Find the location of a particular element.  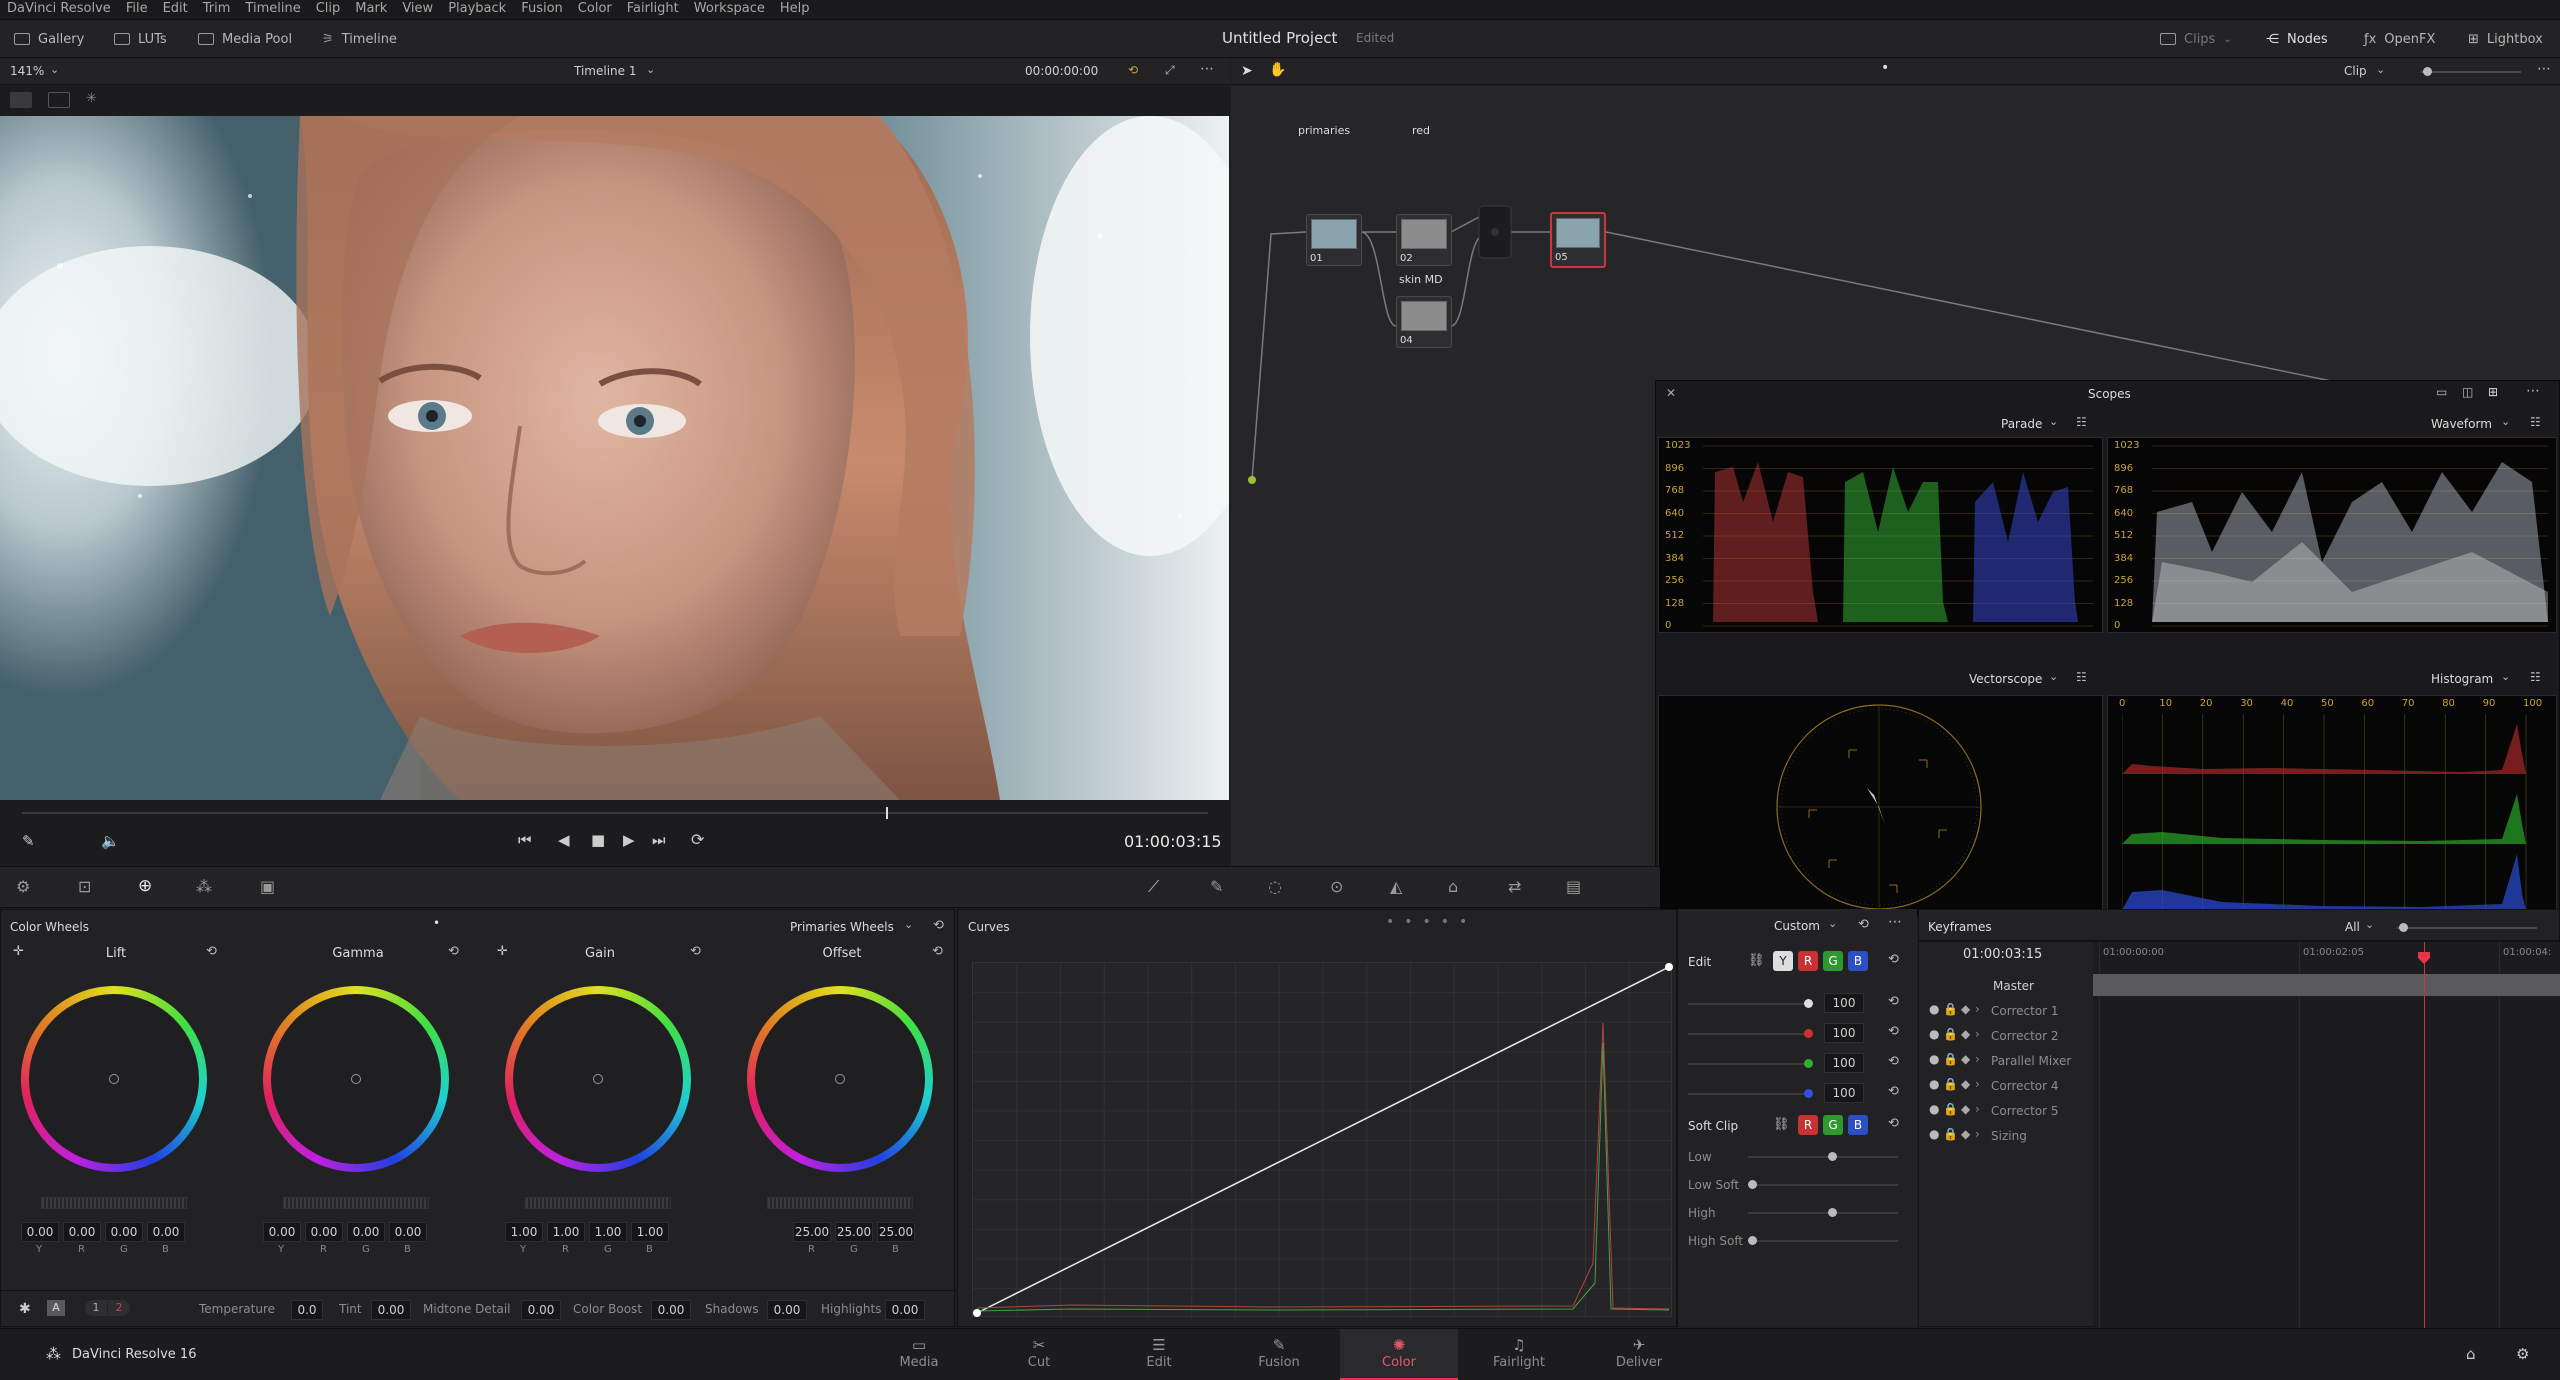

single-view-icon is located at coordinates (21, 100).